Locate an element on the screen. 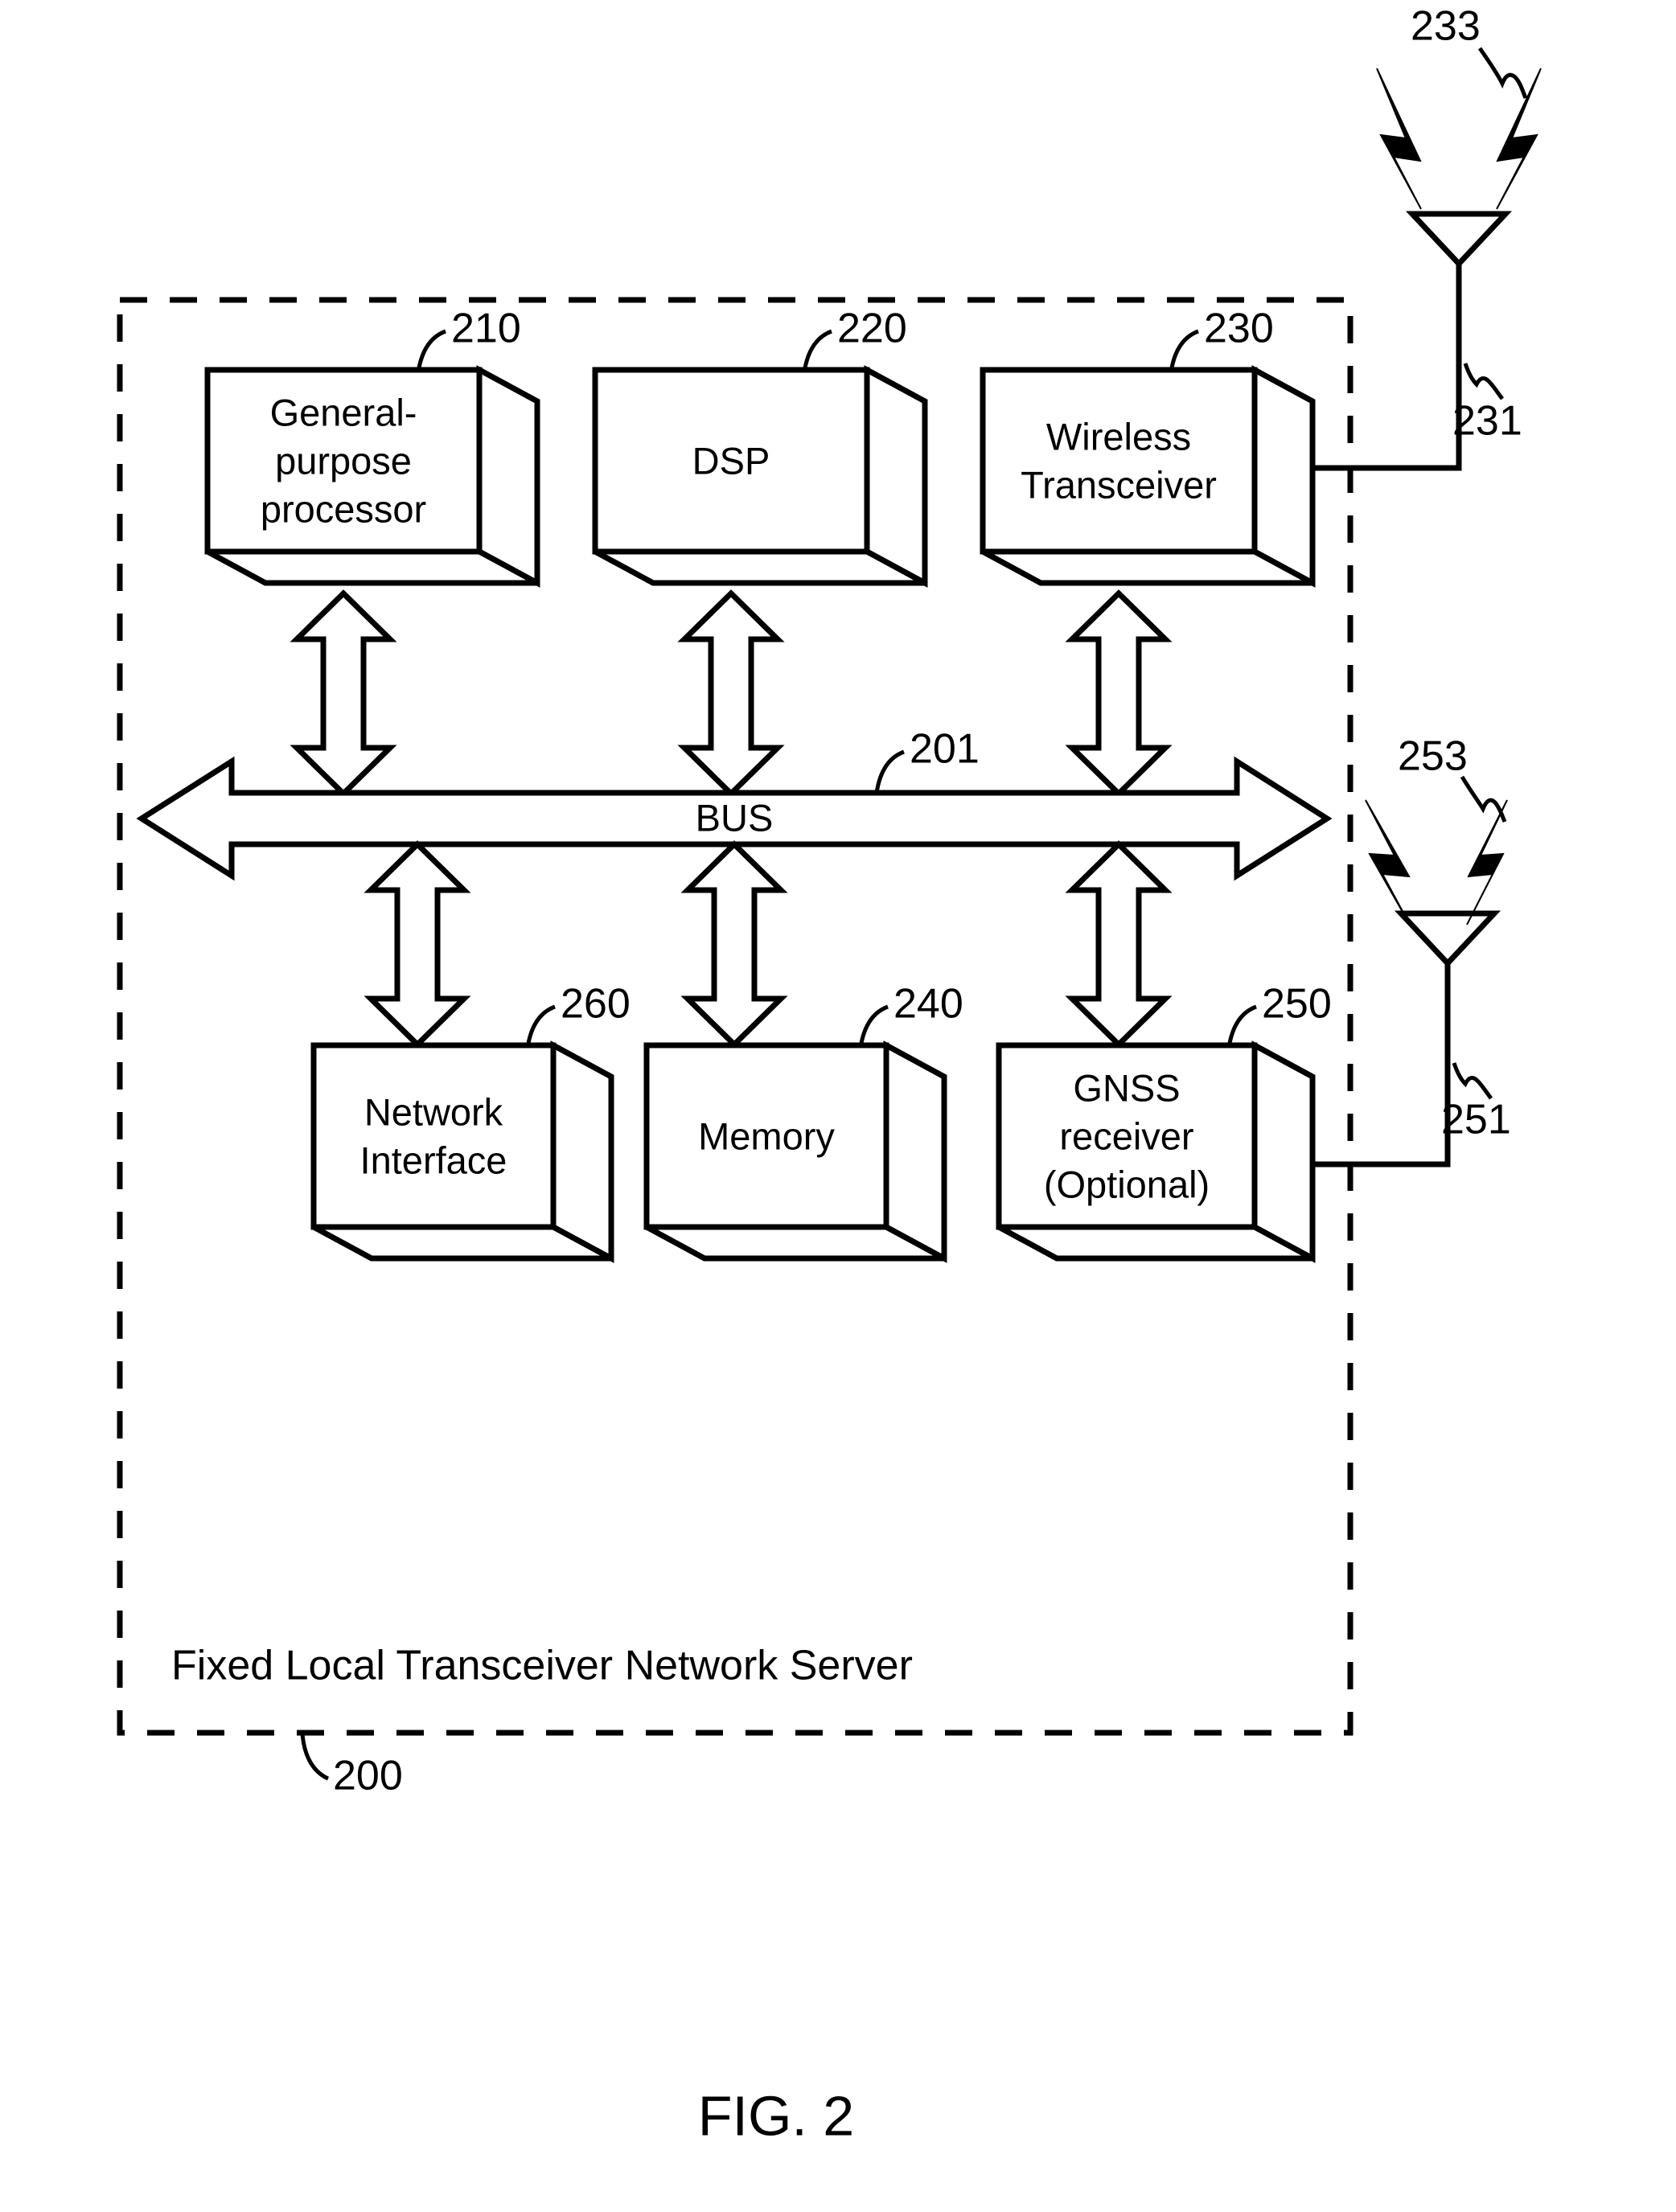  block-label-line-0: DSP is located at coordinates (731, 460).